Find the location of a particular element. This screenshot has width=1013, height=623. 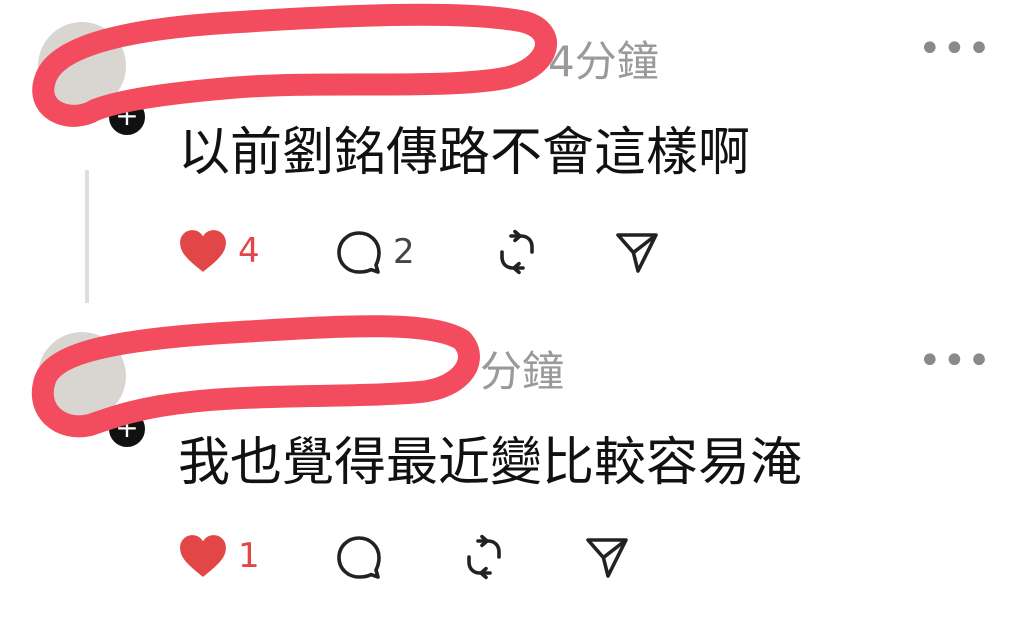

reply-count: 2 is located at coordinates (404, 252).